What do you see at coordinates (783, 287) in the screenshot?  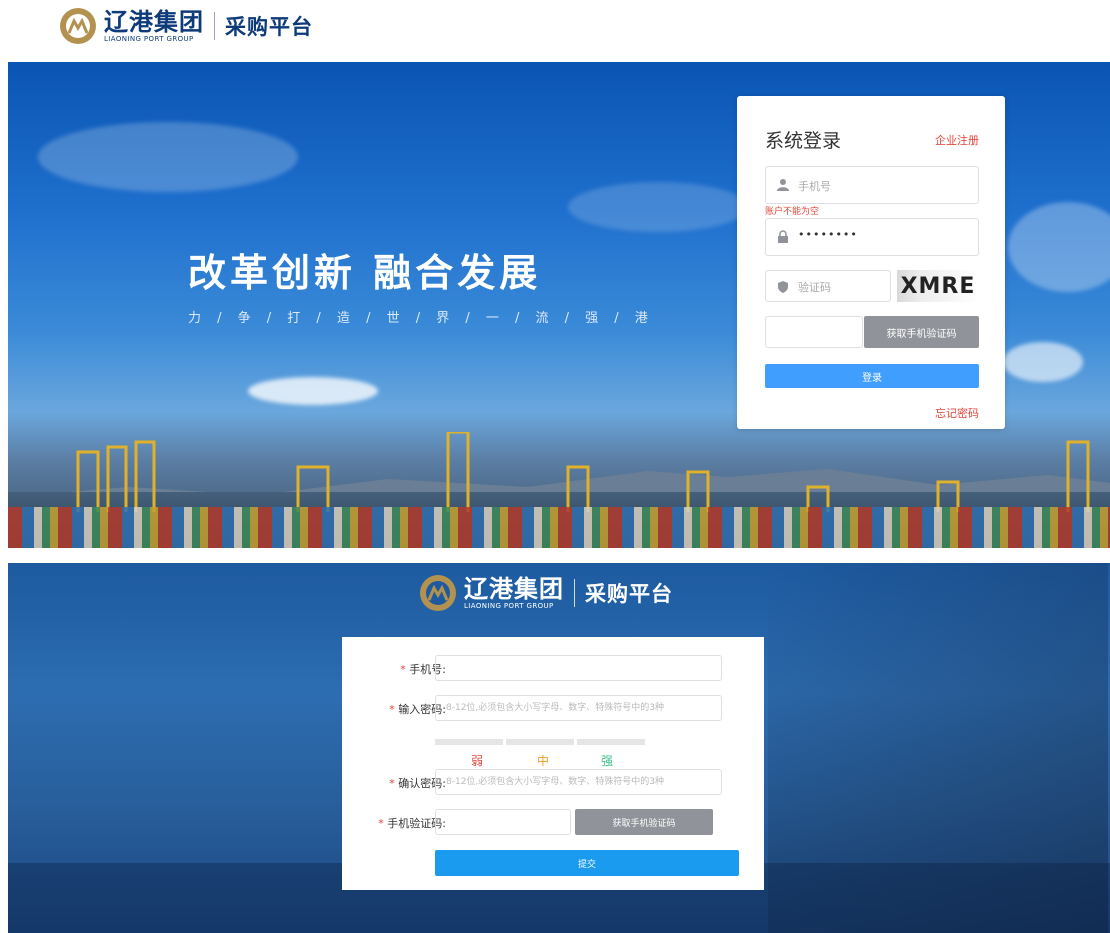 I see `shield-icon` at bounding box center [783, 287].